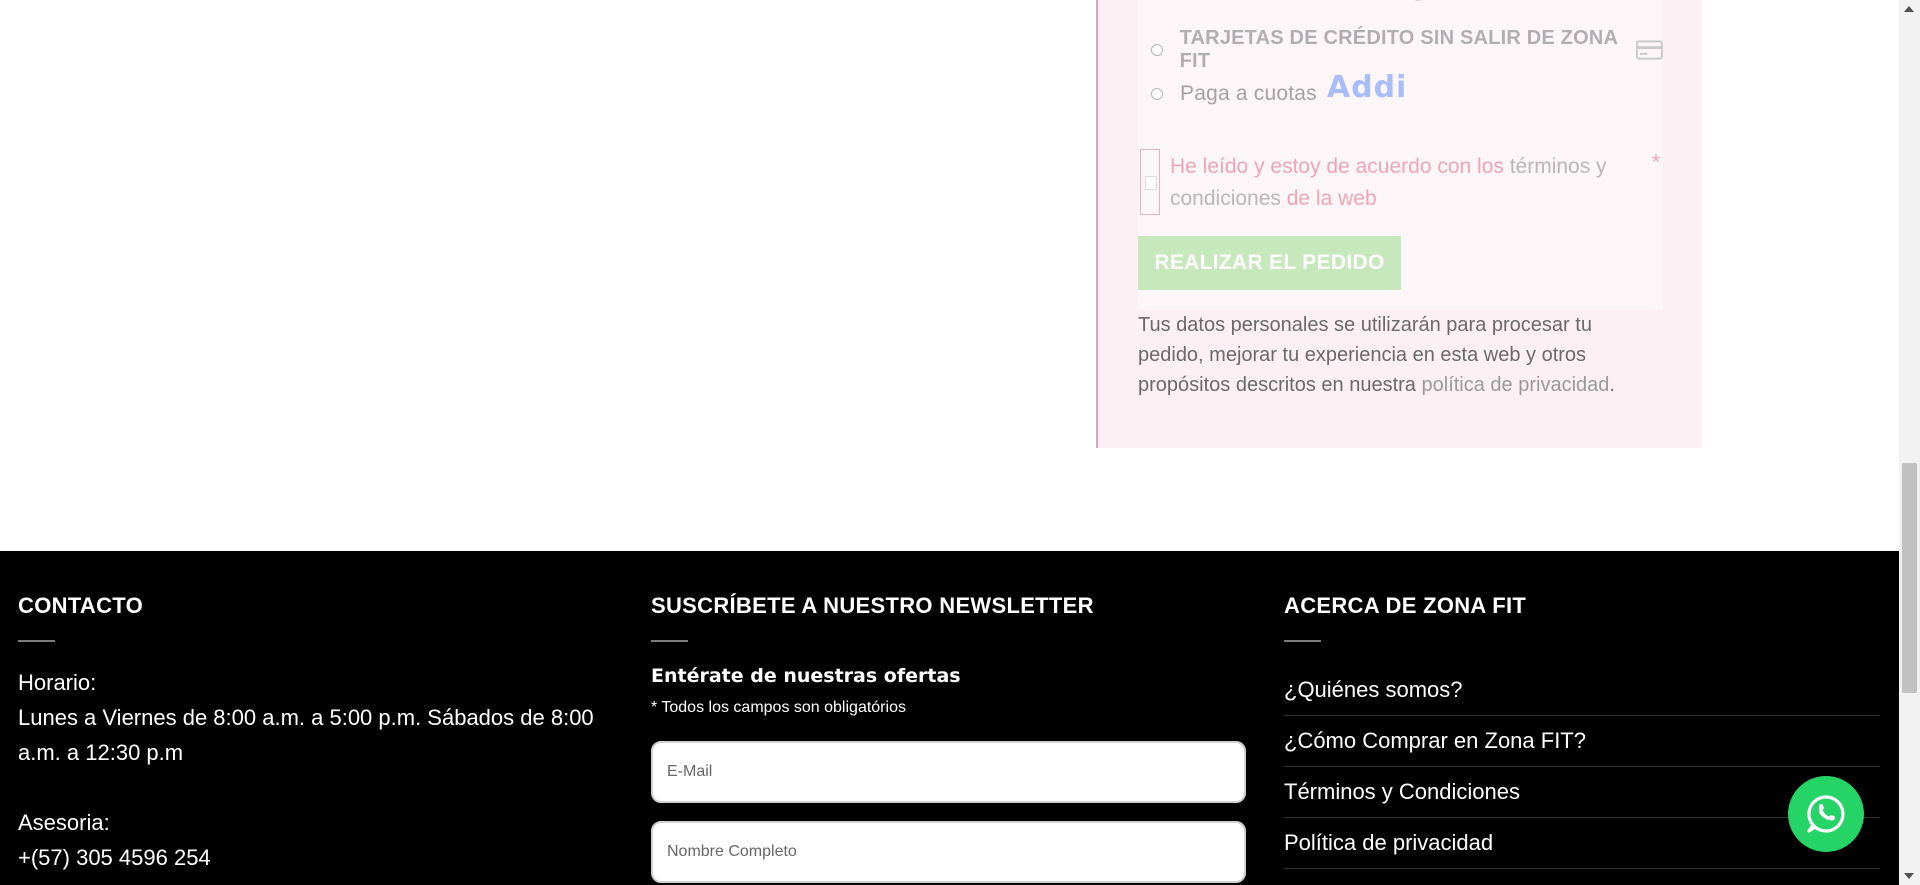  Describe the element at coordinates (114, 857) in the screenshot. I see `phone-link: +(57) 305 4596 254` at that location.